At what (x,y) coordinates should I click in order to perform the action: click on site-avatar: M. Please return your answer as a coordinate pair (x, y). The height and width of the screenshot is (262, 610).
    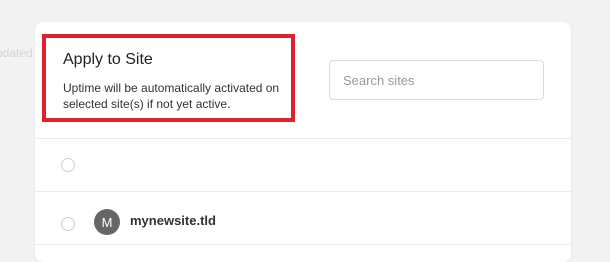
    Looking at the image, I should click on (107, 222).